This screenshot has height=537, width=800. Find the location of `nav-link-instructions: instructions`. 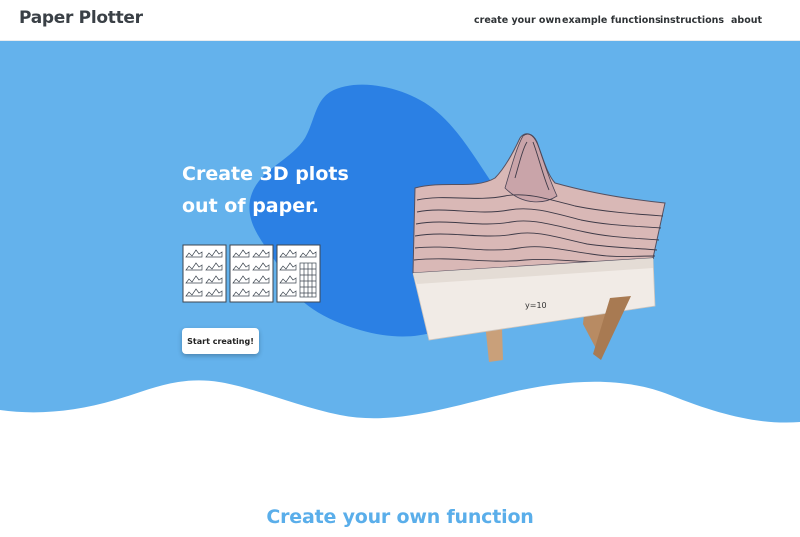

nav-link-instructions: instructions is located at coordinates (692, 20).